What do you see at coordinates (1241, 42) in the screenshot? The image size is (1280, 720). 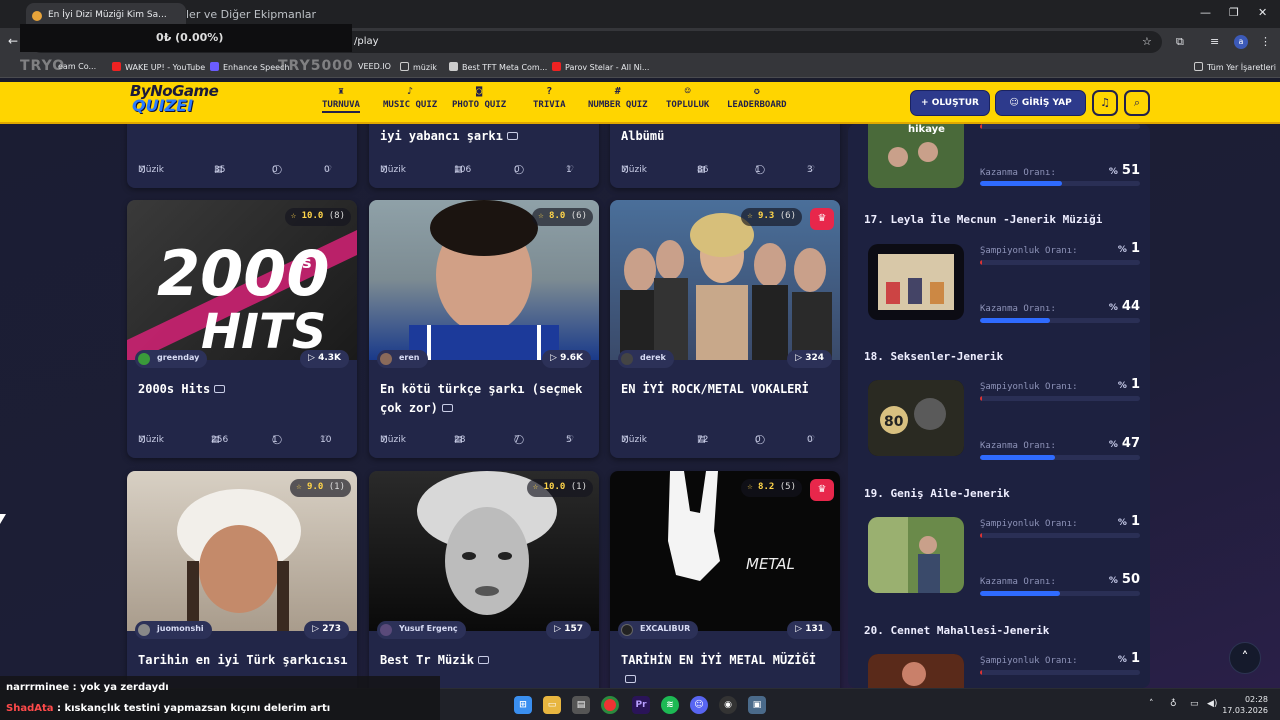 I see `profile-avatar: a` at bounding box center [1241, 42].